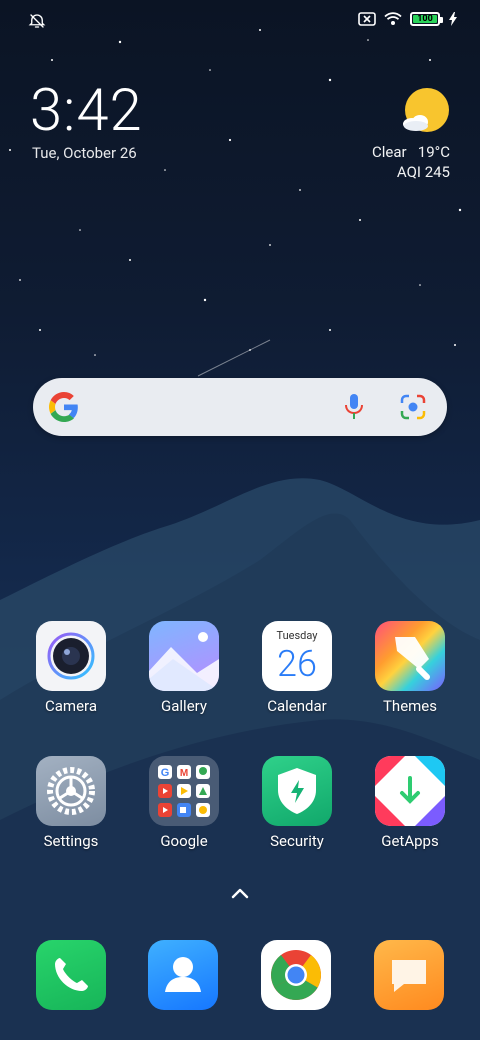  I want to click on gallery-icon, so click(184, 656).